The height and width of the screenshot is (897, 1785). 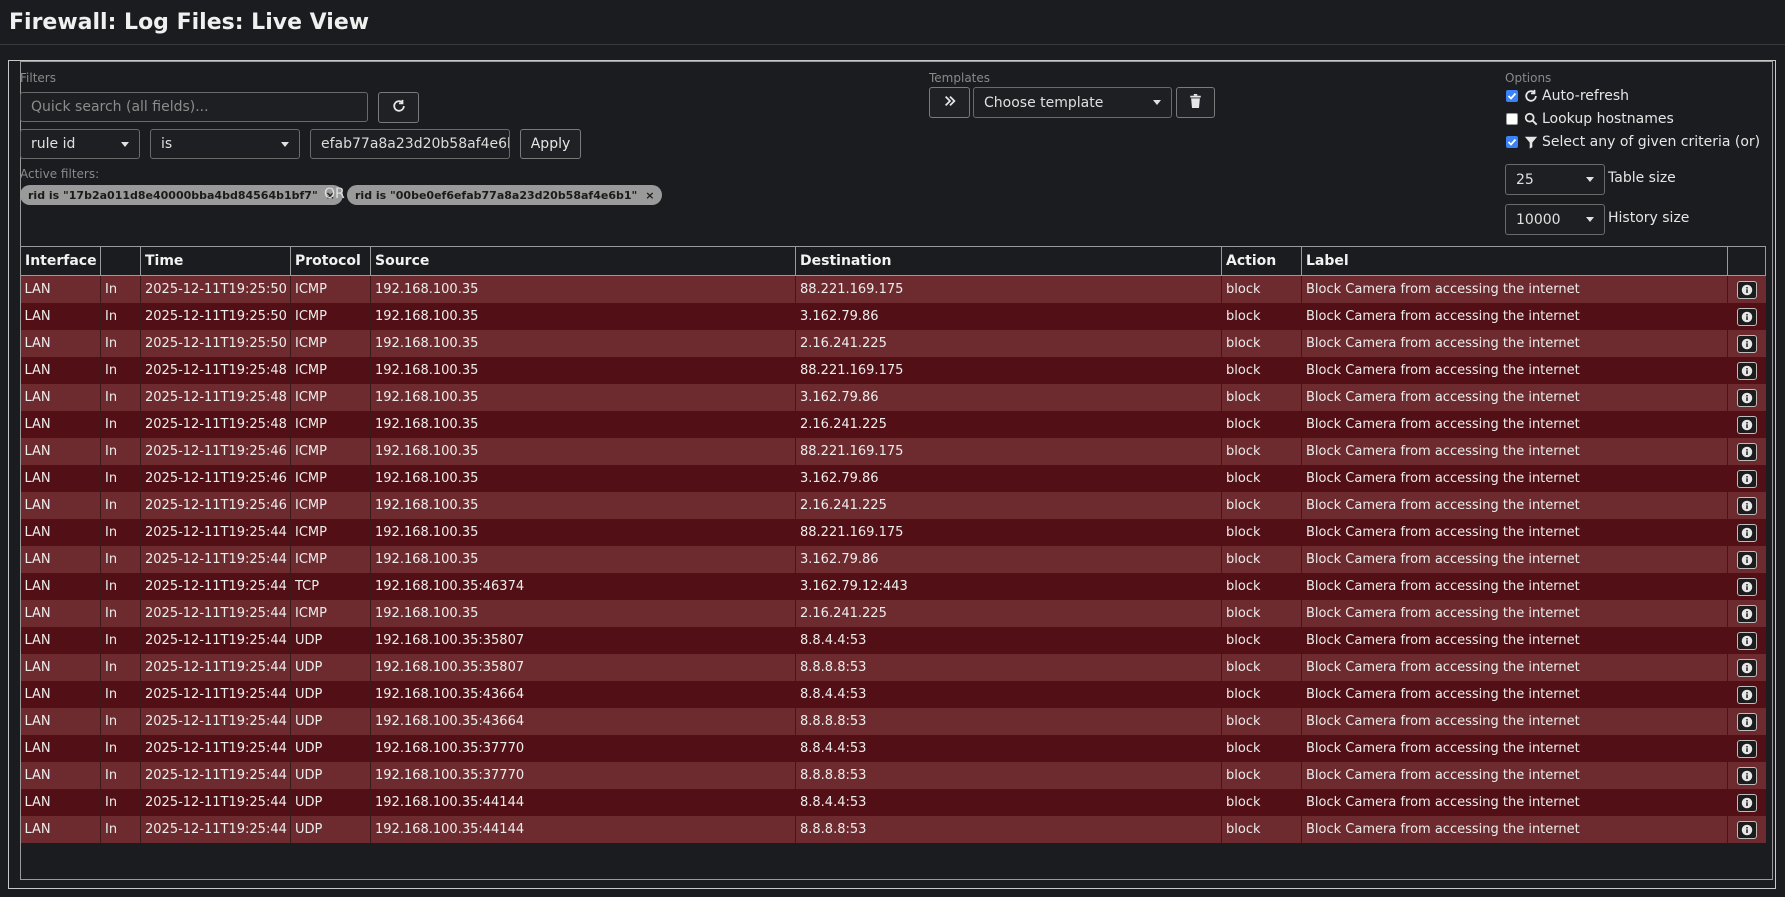 What do you see at coordinates (38, 78) in the screenshot?
I see `filters-label: Filters` at bounding box center [38, 78].